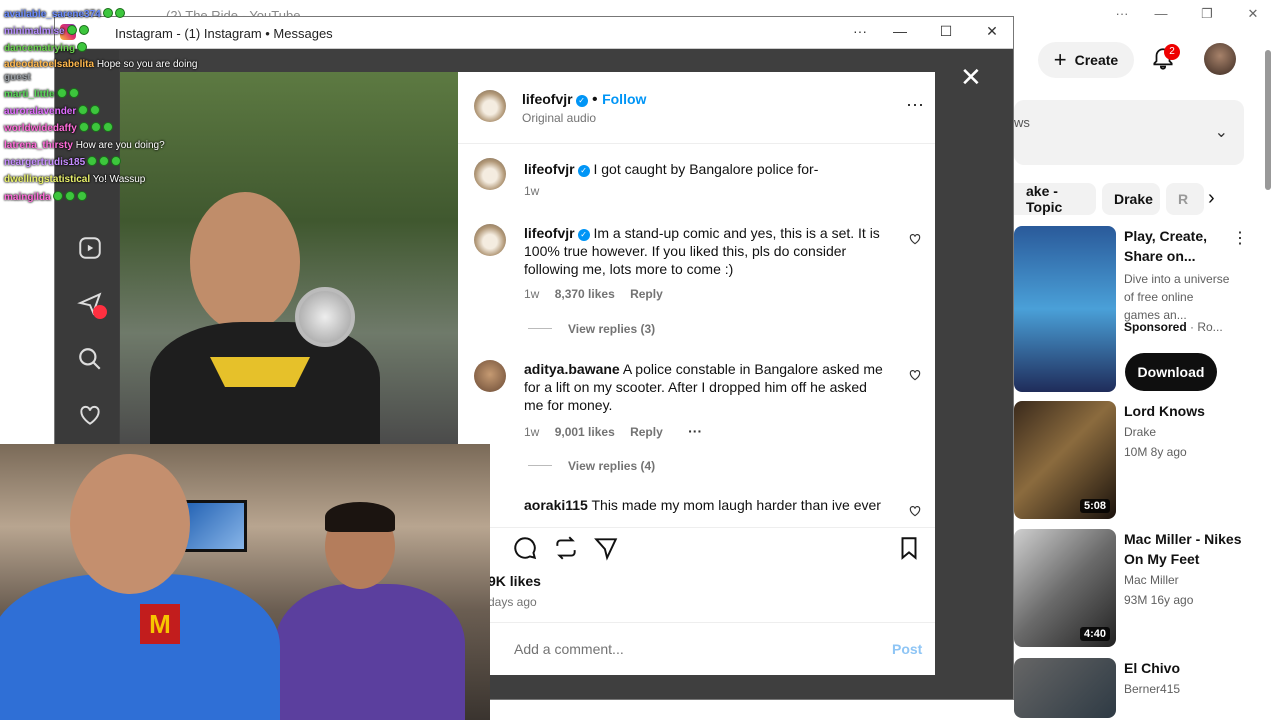 The image size is (1280, 720). What do you see at coordinates (549, 233) in the screenshot?
I see `comment-username: lifeofvjr` at bounding box center [549, 233].